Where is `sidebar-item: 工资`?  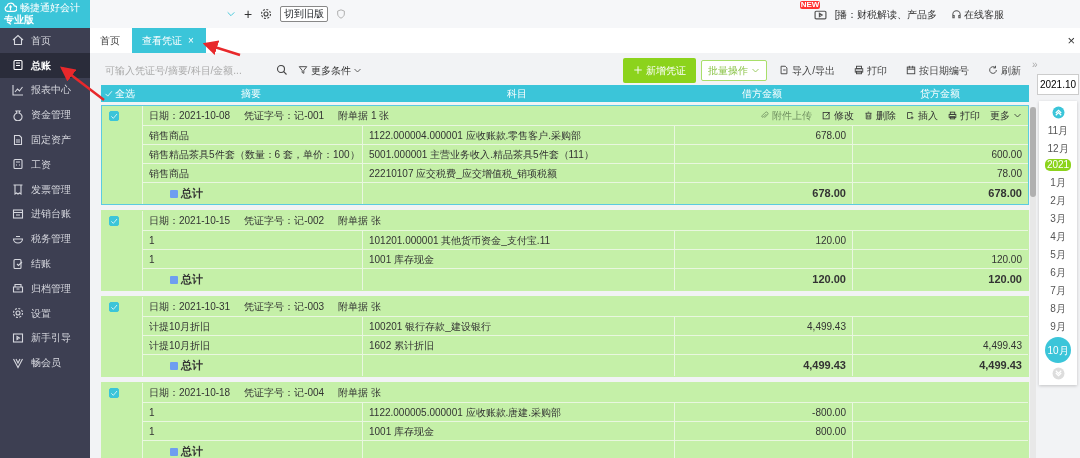 sidebar-item: 工资 is located at coordinates (45, 164).